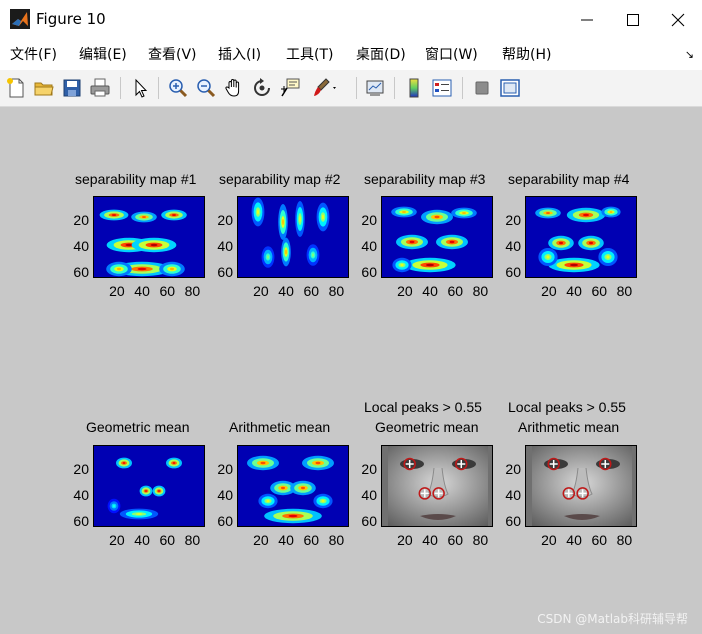  I want to click on watermark: CSDN @Matlab科研辅导帮, so click(612, 619).